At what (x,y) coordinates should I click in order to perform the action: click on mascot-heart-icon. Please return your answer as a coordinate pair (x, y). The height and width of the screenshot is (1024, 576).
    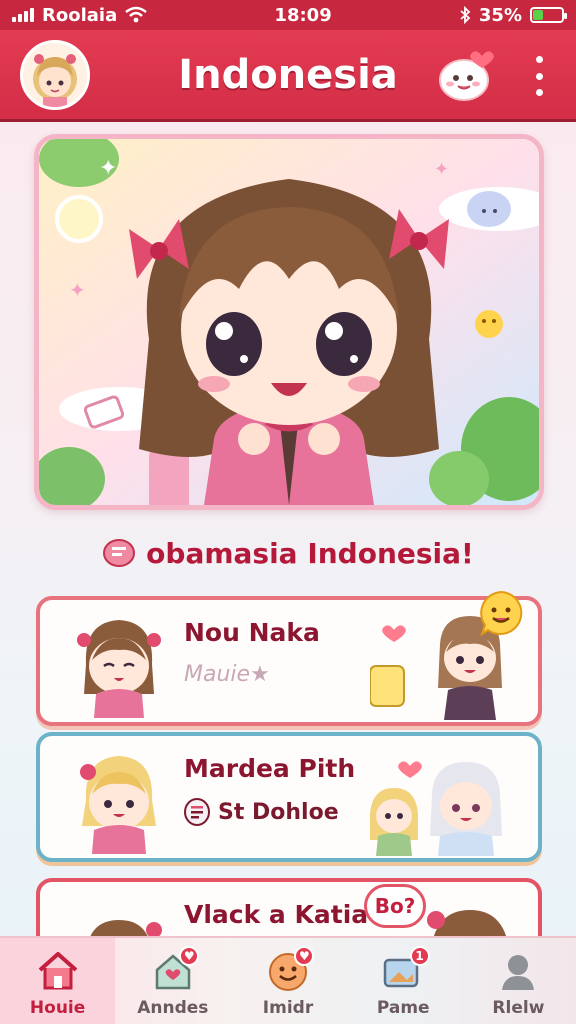
    Looking at the image, I should click on (466, 74).